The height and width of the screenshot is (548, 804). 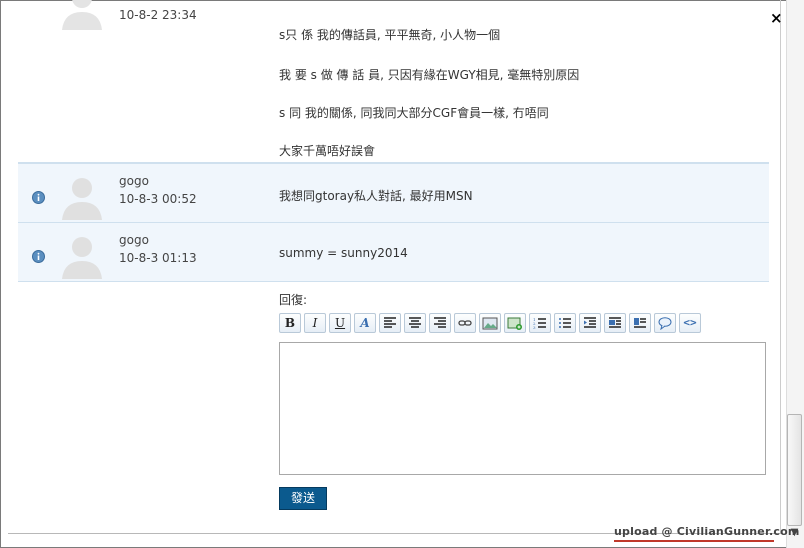 What do you see at coordinates (707, 531) in the screenshot?
I see `watermark: upload @ CivilianGunner.com` at bounding box center [707, 531].